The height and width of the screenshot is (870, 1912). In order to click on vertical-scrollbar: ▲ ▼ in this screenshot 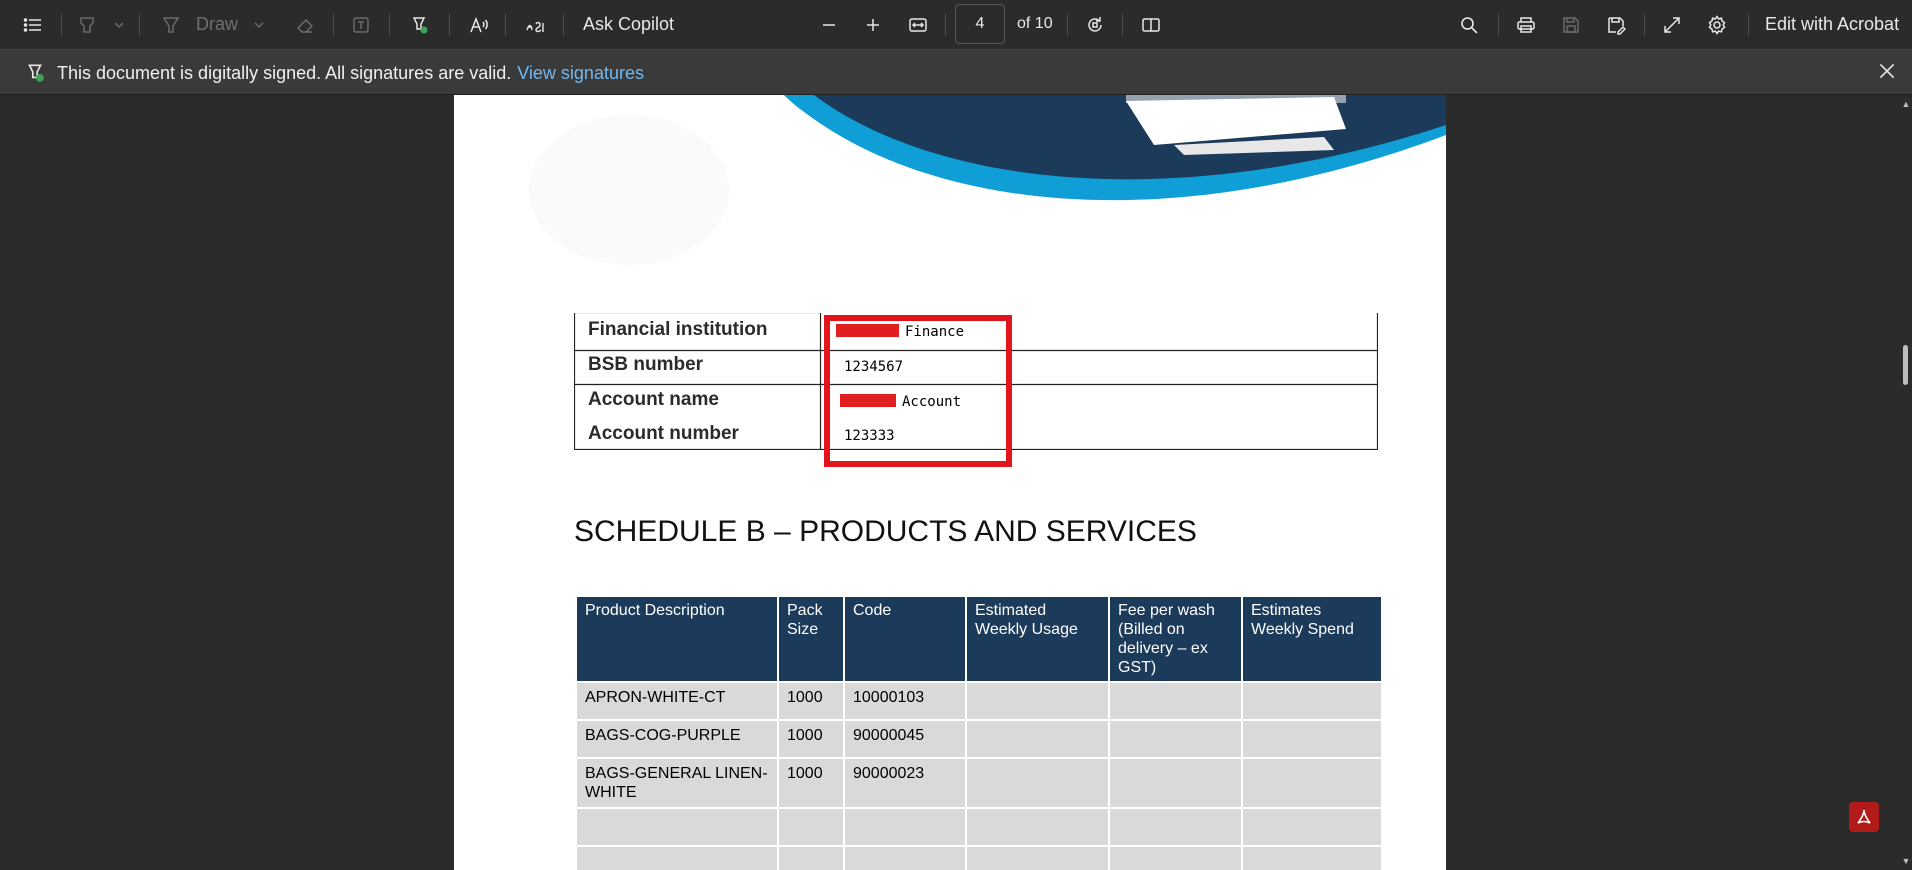, I will do `click(1905, 482)`.